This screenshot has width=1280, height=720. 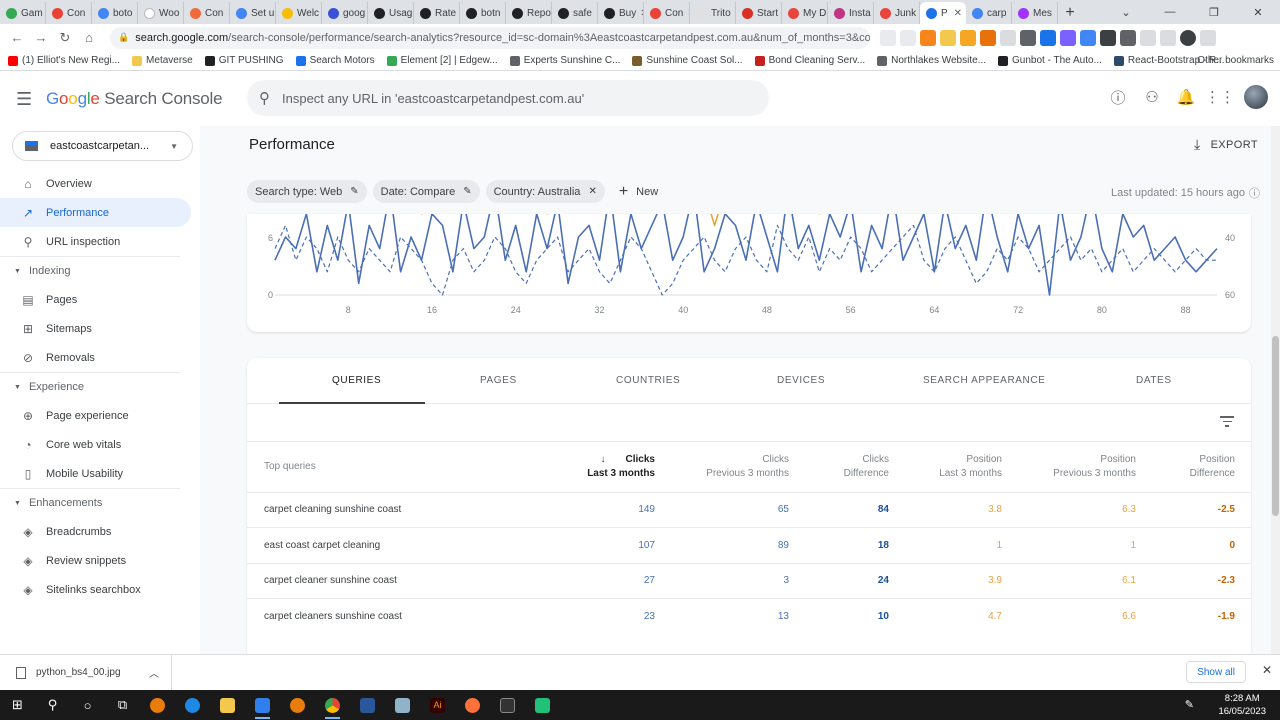 What do you see at coordinates (1220, 97) in the screenshot?
I see `apps-grid-icon: ⋮⋮` at bounding box center [1220, 97].